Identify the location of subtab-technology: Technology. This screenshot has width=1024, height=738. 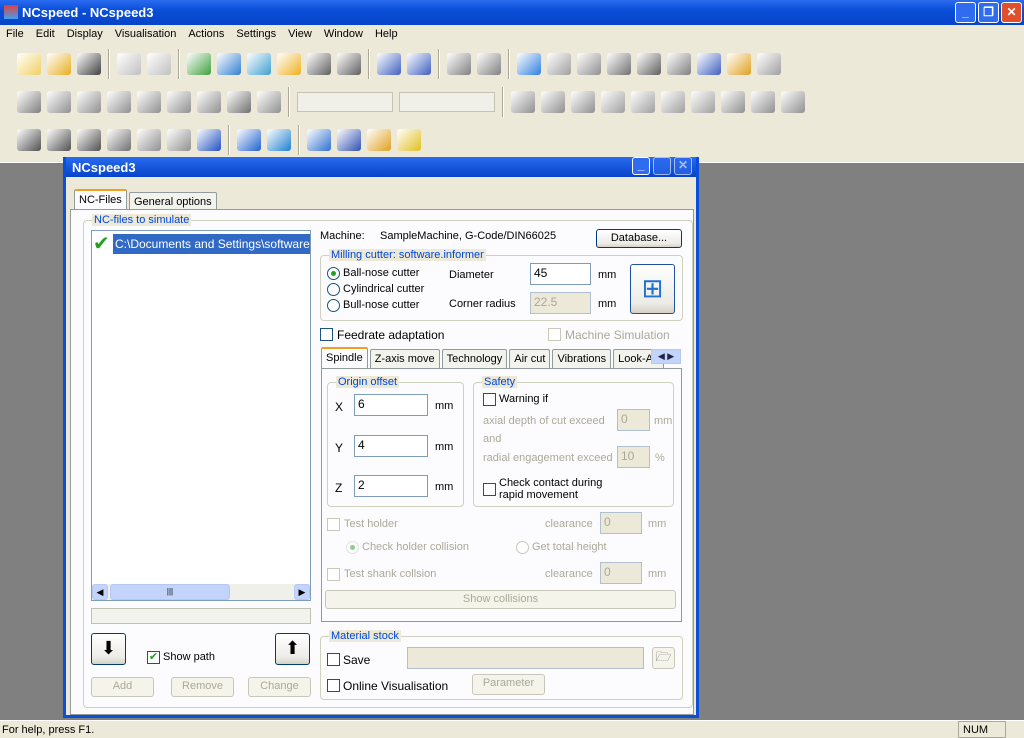
(474, 358).